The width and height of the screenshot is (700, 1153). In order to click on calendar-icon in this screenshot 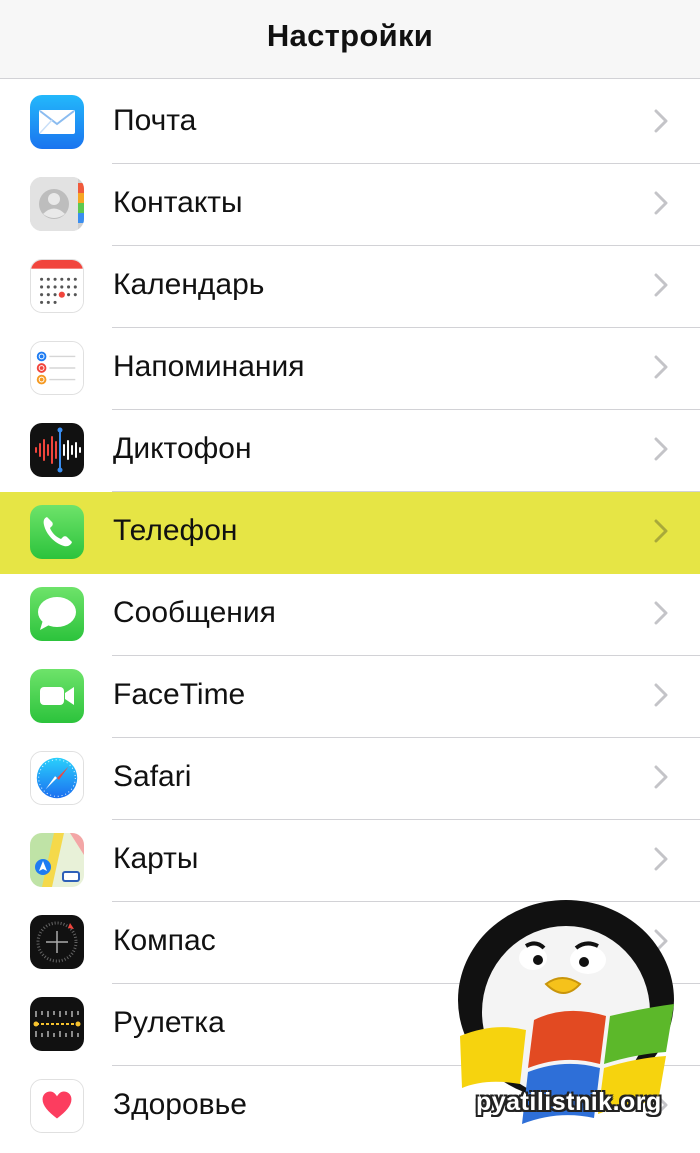, I will do `click(57, 286)`.